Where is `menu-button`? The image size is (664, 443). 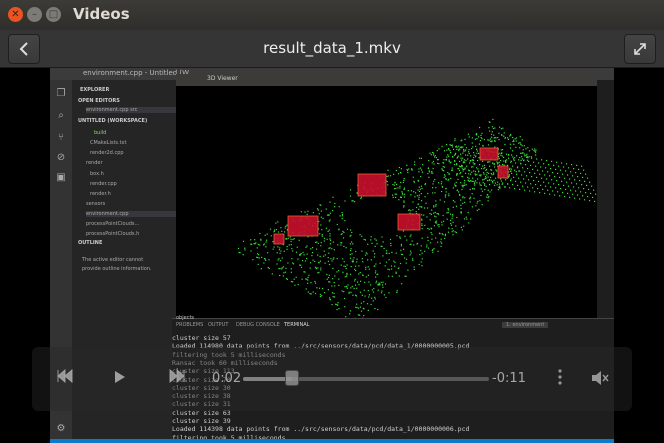 menu-button is located at coordinates (560, 379).